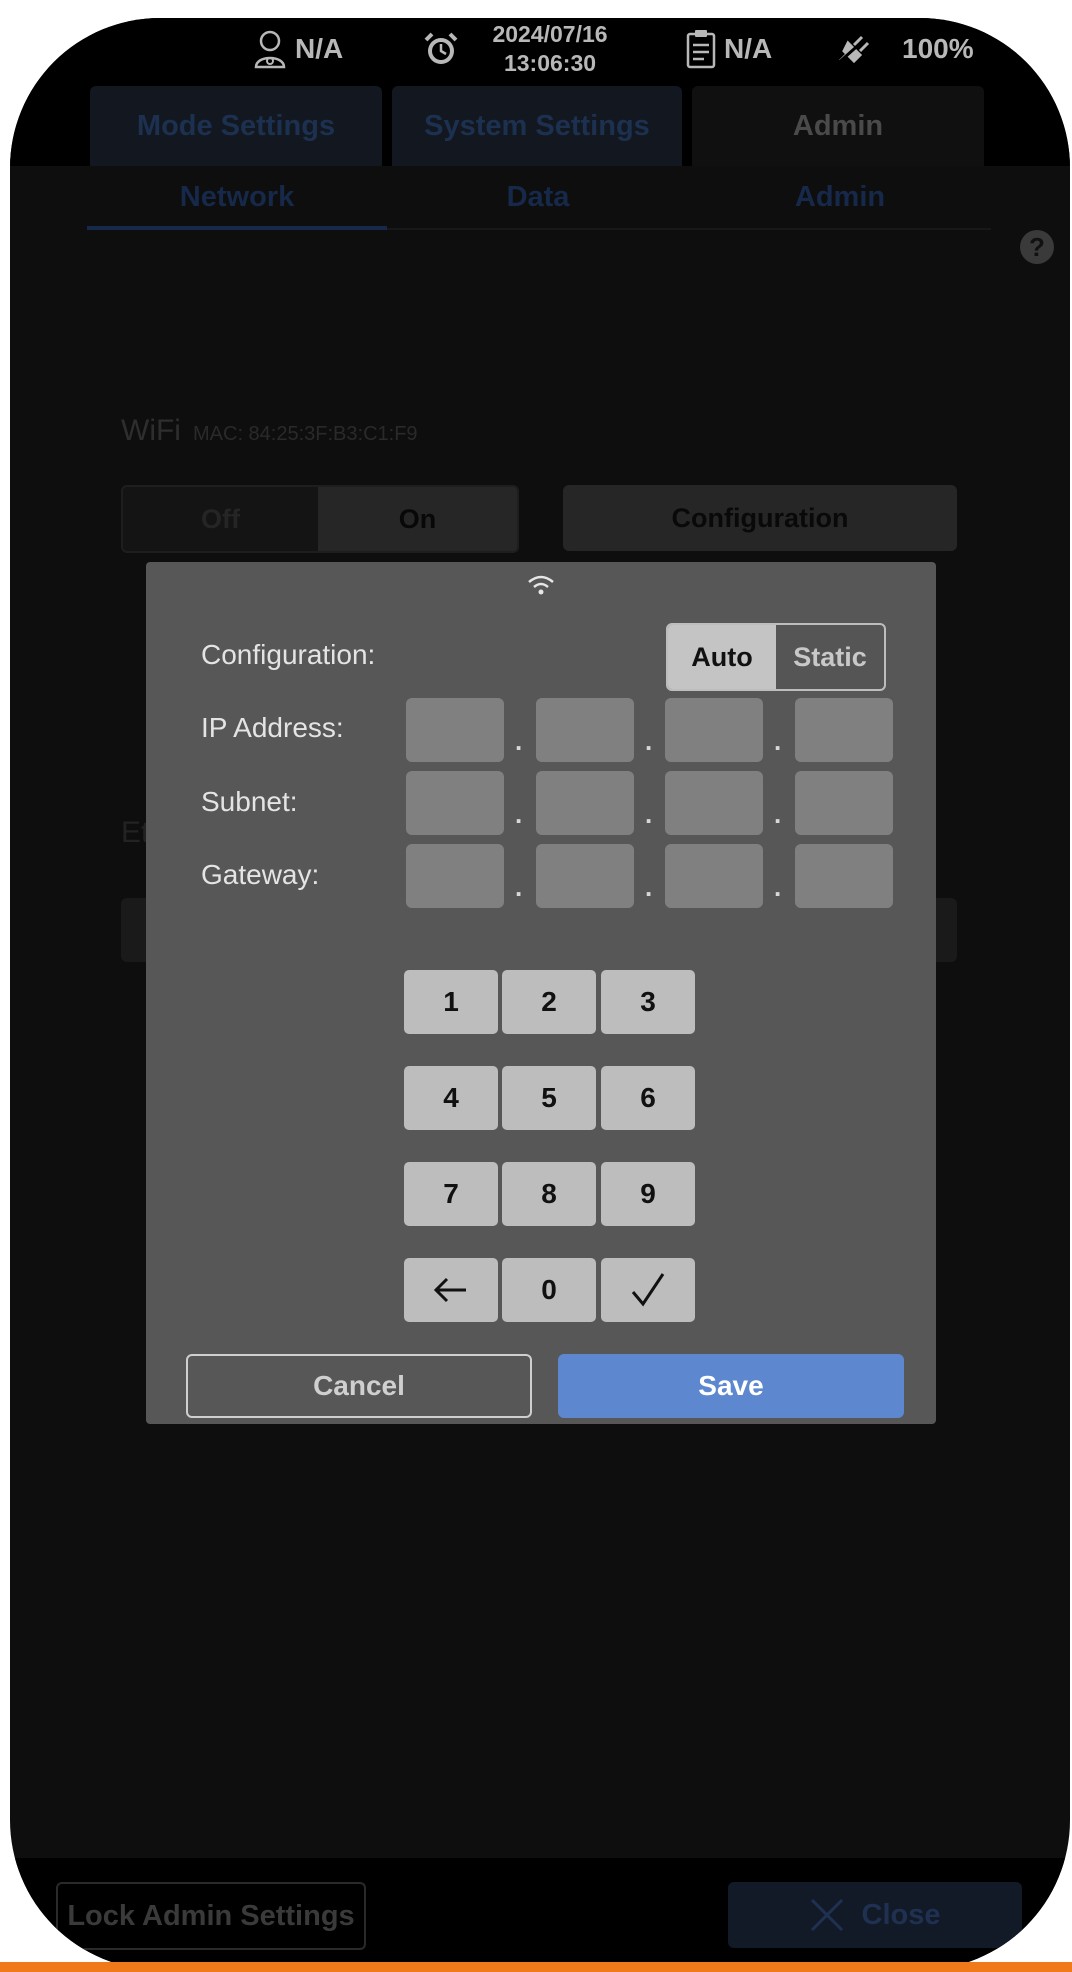 The height and width of the screenshot is (1972, 1072). Describe the element at coordinates (220, 519) in the screenshot. I see `wifi-off-option: Off` at that location.